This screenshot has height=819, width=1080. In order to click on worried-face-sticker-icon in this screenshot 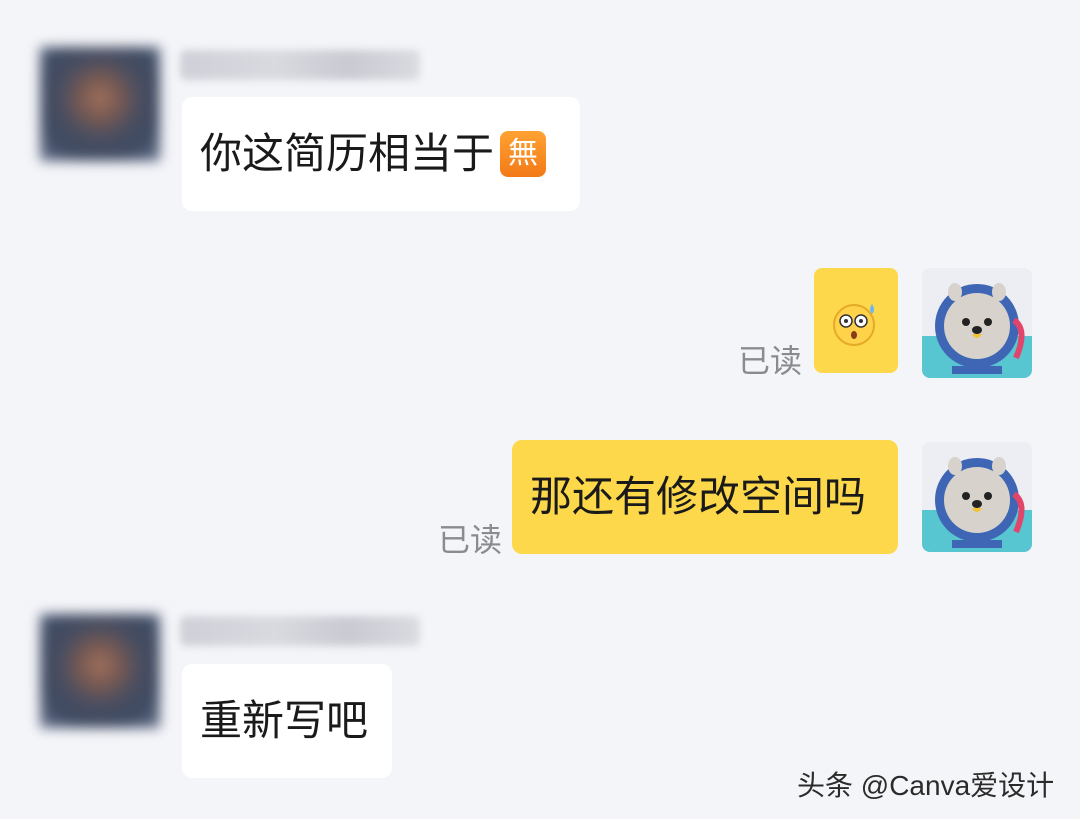, I will do `click(854, 325)`.